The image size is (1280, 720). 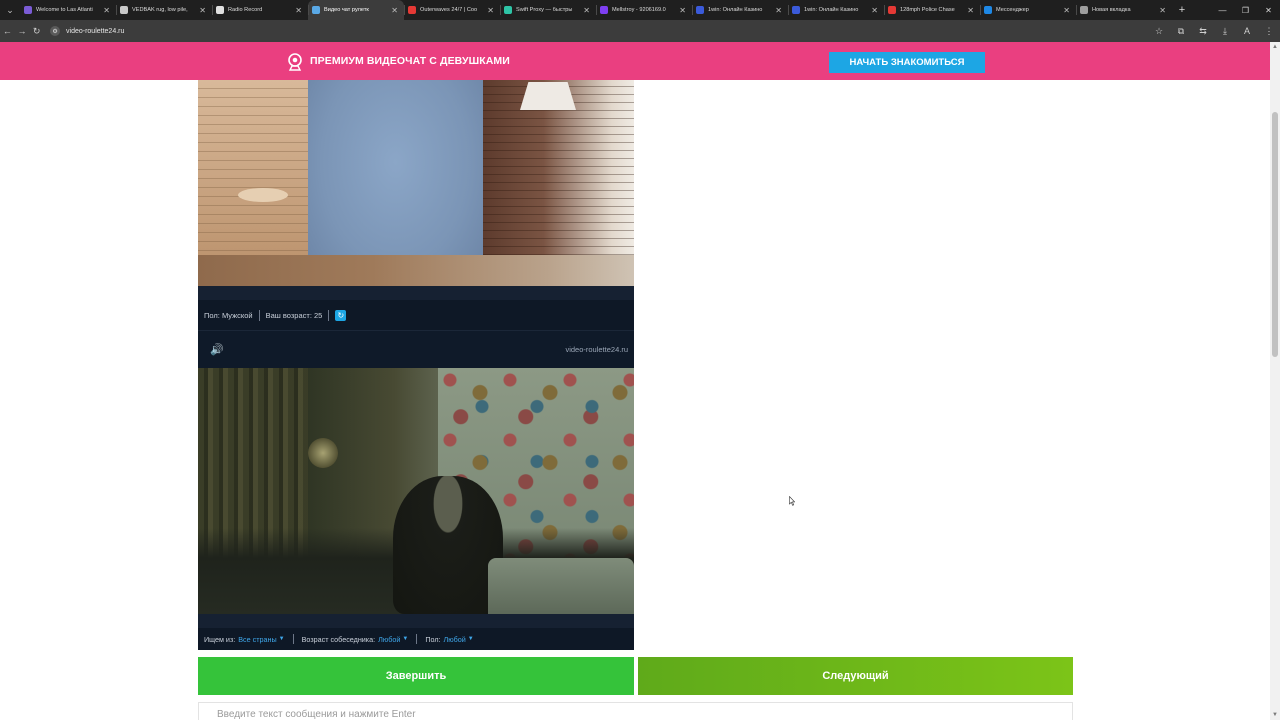 What do you see at coordinates (389, 639) in the screenshot?
I see `age-filter-dropdown: Любой` at bounding box center [389, 639].